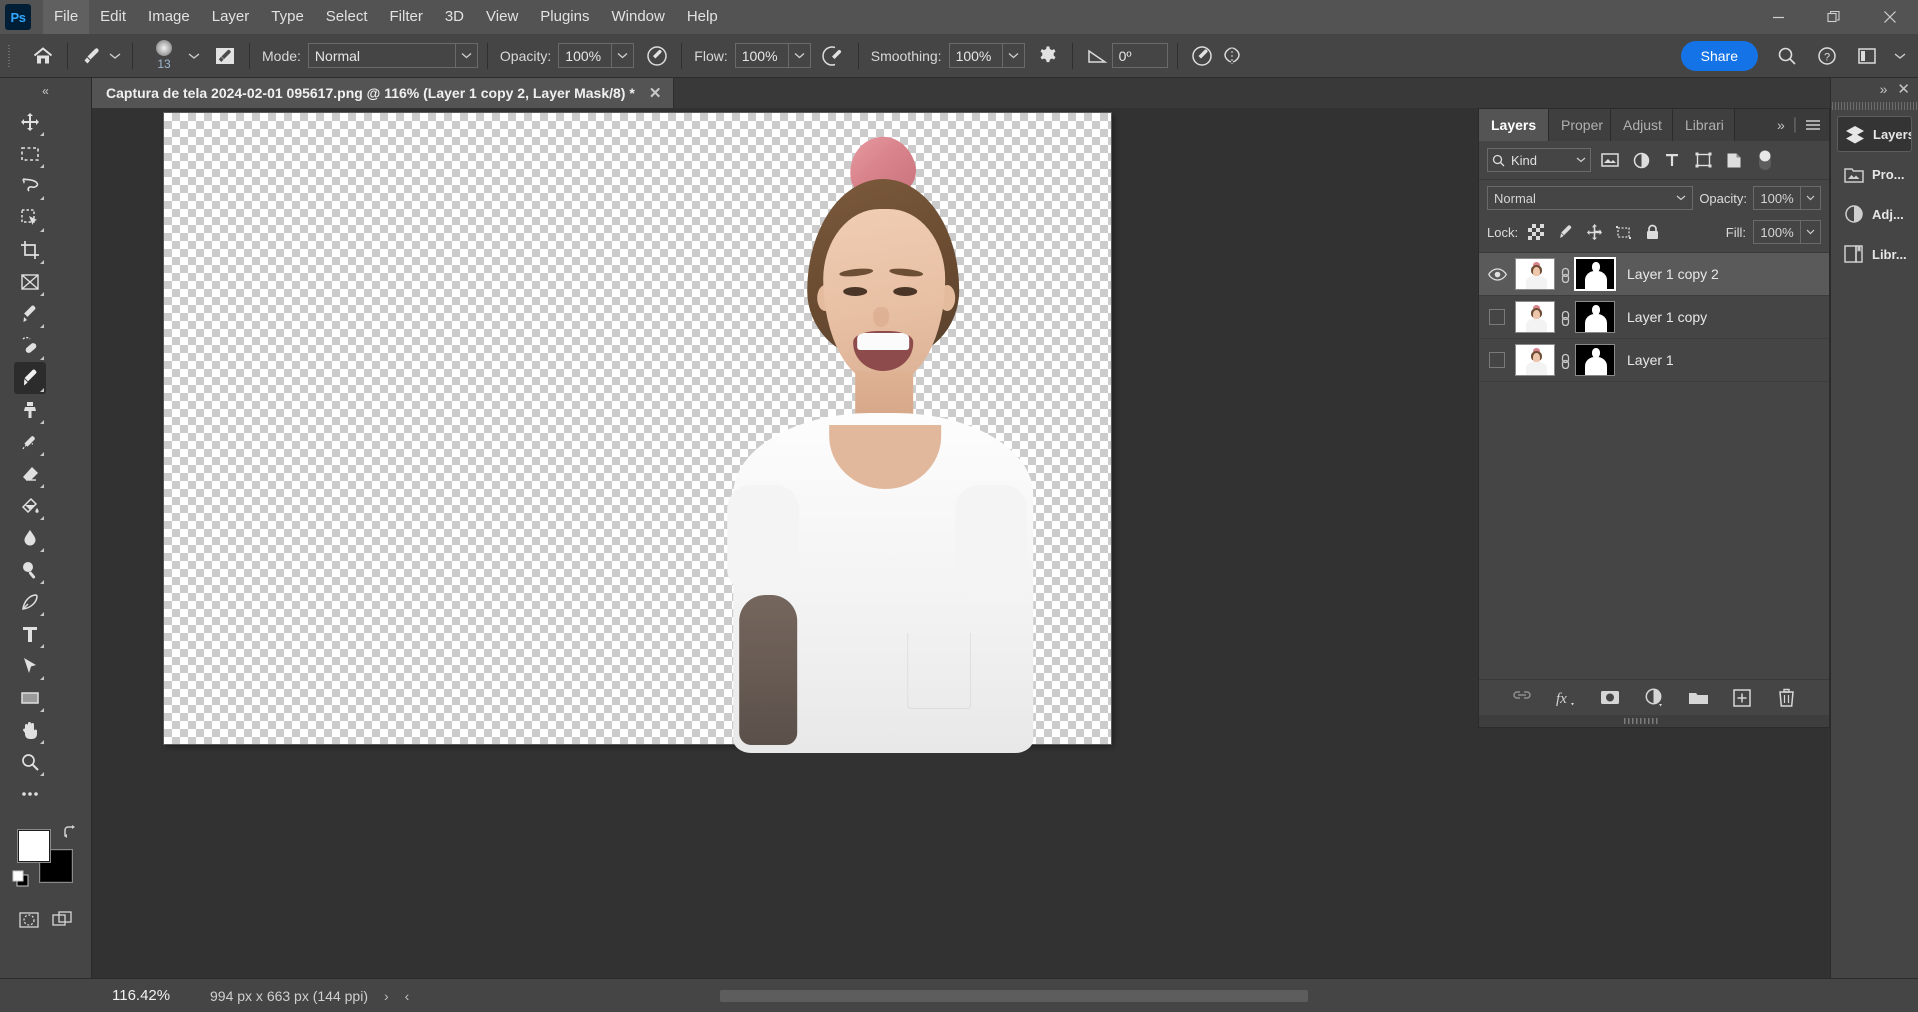 The width and height of the screenshot is (1918, 1012). I want to click on tab-libraries: Librari, so click(1704, 125).